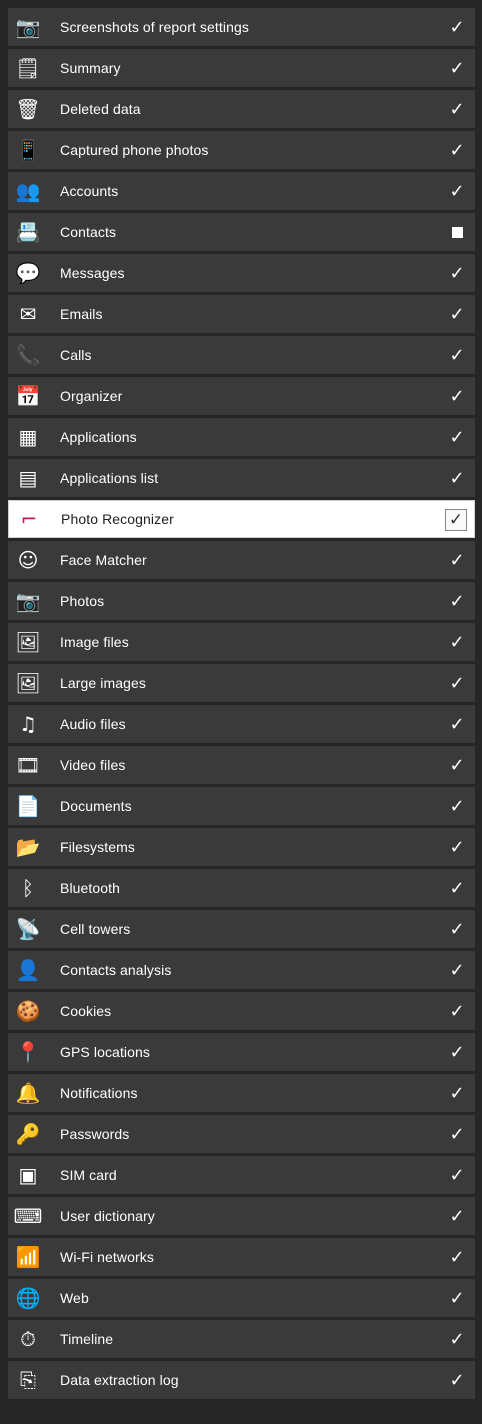 This screenshot has width=482, height=1424. What do you see at coordinates (241, 150) in the screenshot?
I see `list-item: 📱 Captured phone photos ✓` at bounding box center [241, 150].